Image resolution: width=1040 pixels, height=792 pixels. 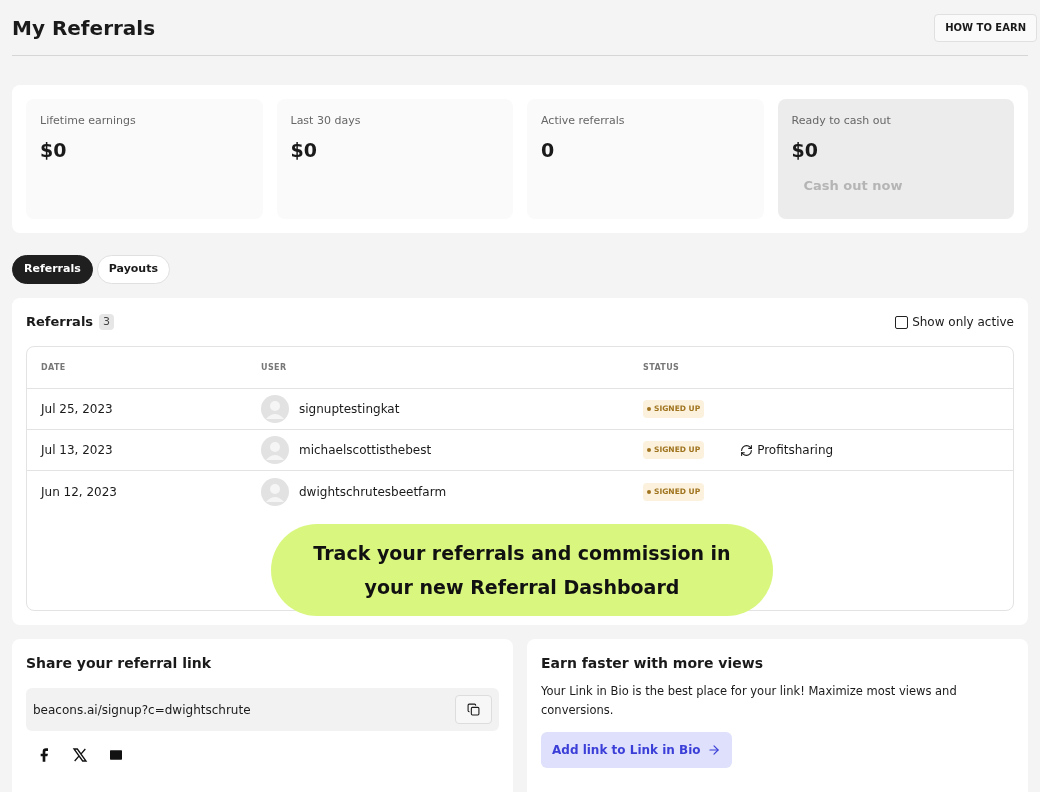 What do you see at coordinates (548, 150) in the screenshot?
I see `stat-value: 0` at bounding box center [548, 150].